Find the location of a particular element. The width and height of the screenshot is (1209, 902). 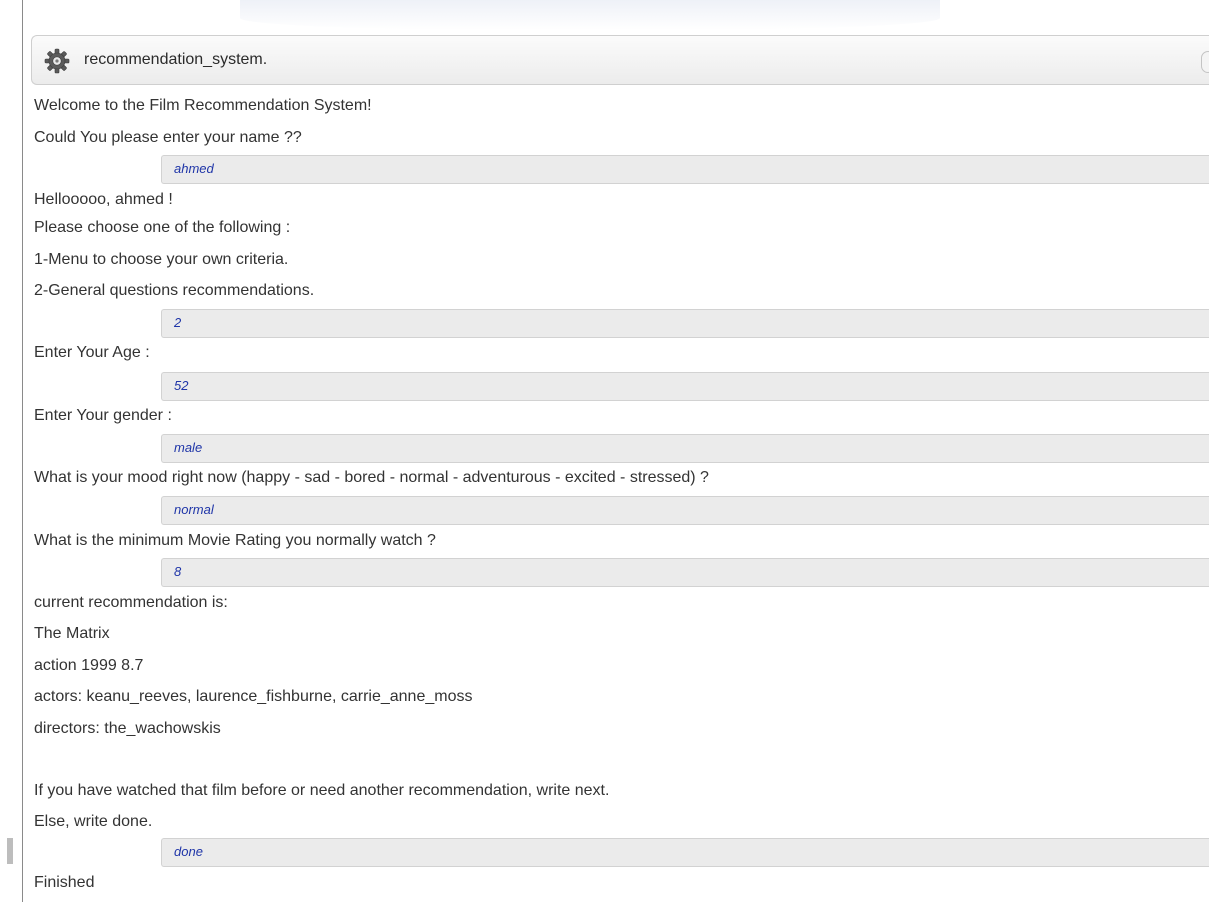

answer-field: 52 is located at coordinates (685, 386).